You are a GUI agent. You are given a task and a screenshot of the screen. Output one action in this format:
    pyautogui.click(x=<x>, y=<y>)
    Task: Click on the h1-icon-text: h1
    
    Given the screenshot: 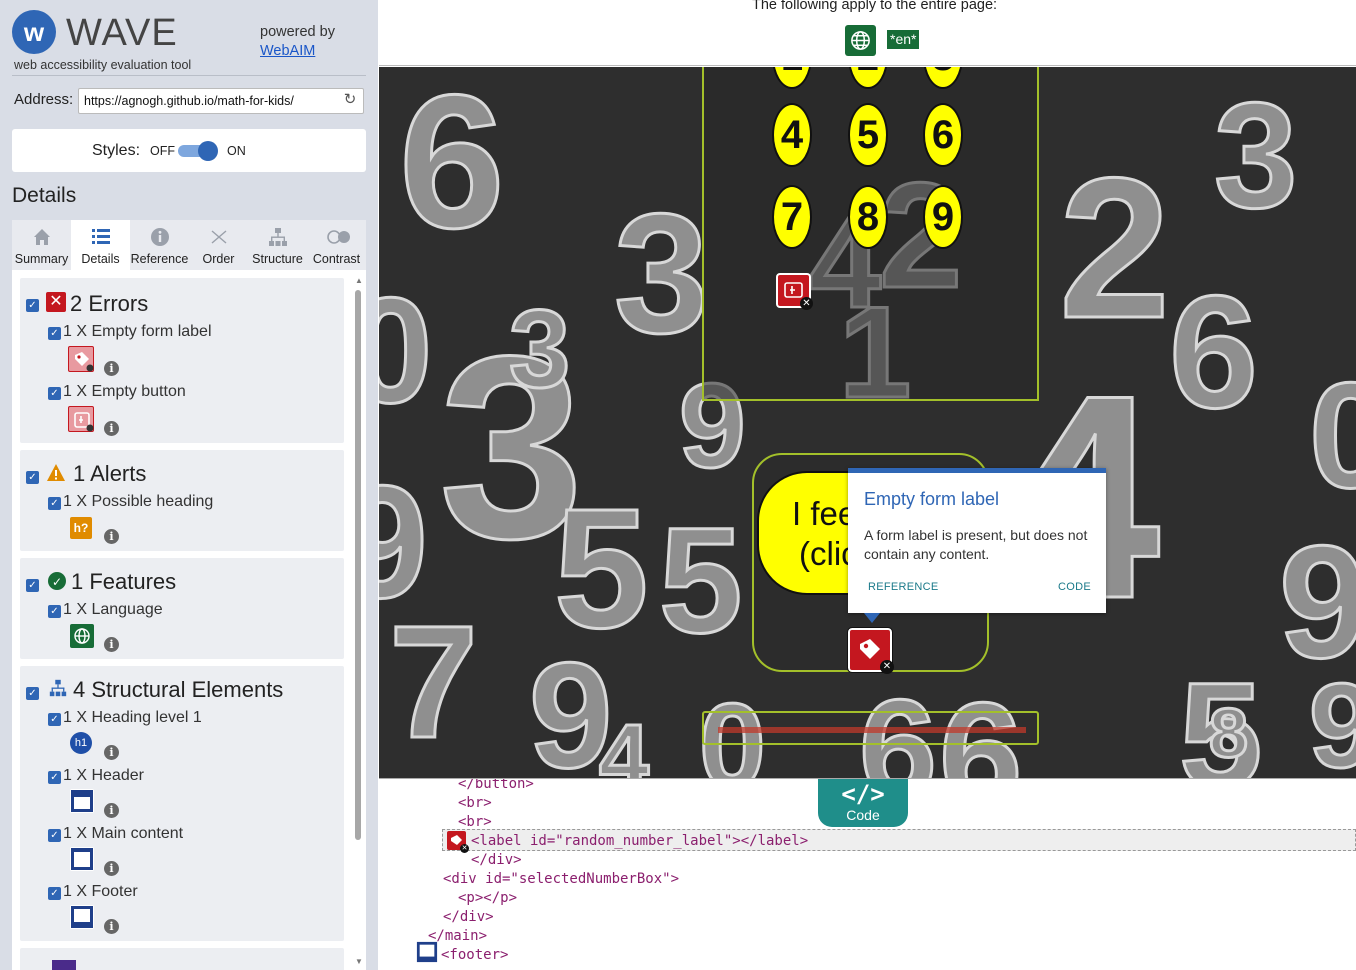 What is the action you would take?
    pyautogui.click(x=81, y=743)
    